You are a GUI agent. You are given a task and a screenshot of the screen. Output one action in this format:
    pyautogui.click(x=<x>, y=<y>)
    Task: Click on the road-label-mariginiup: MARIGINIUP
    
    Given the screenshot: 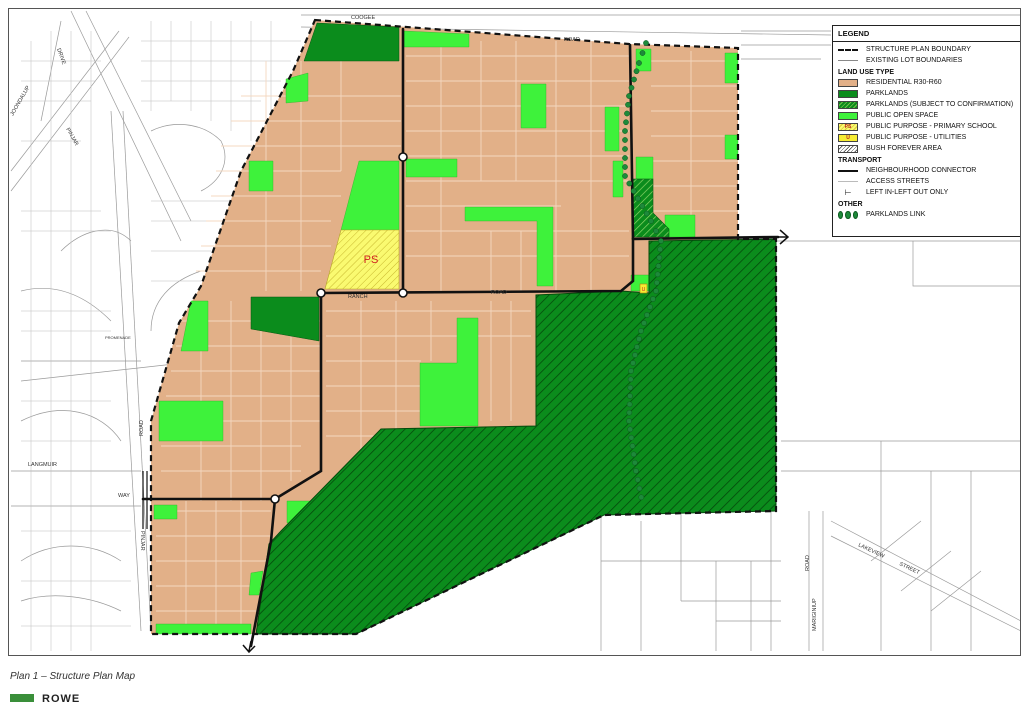 What is the action you would take?
    pyautogui.click(x=815, y=614)
    